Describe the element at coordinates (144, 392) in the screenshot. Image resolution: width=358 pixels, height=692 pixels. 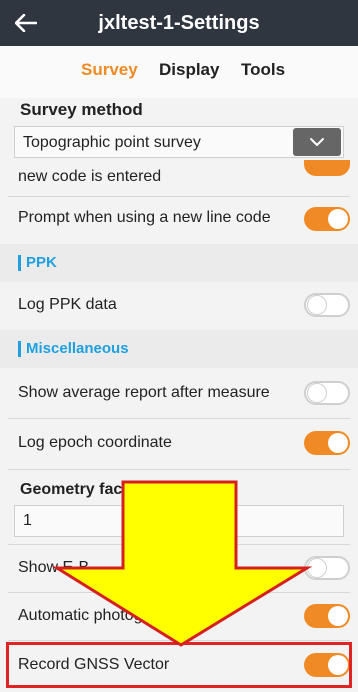
I see `setting-label: Show average report after measure` at that location.